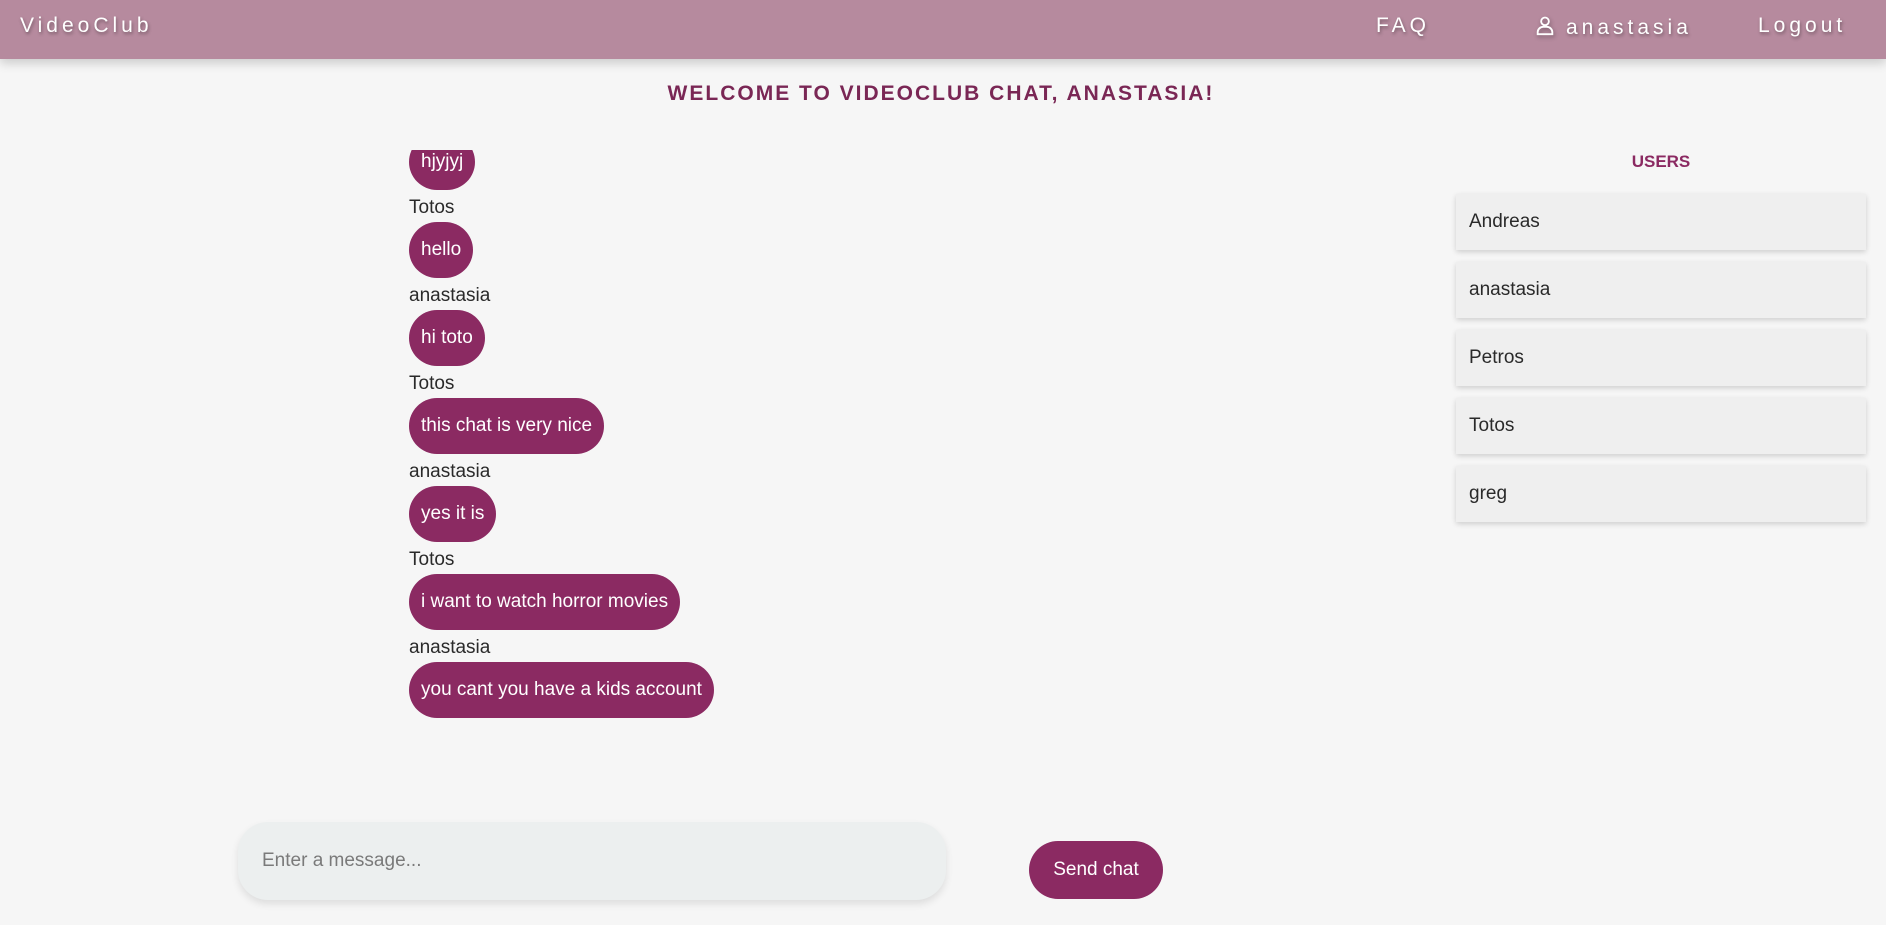 This screenshot has height=925, width=1886. What do you see at coordinates (86, 26) in the screenshot?
I see `brand-logo: VideoClub` at bounding box center [86, 26].